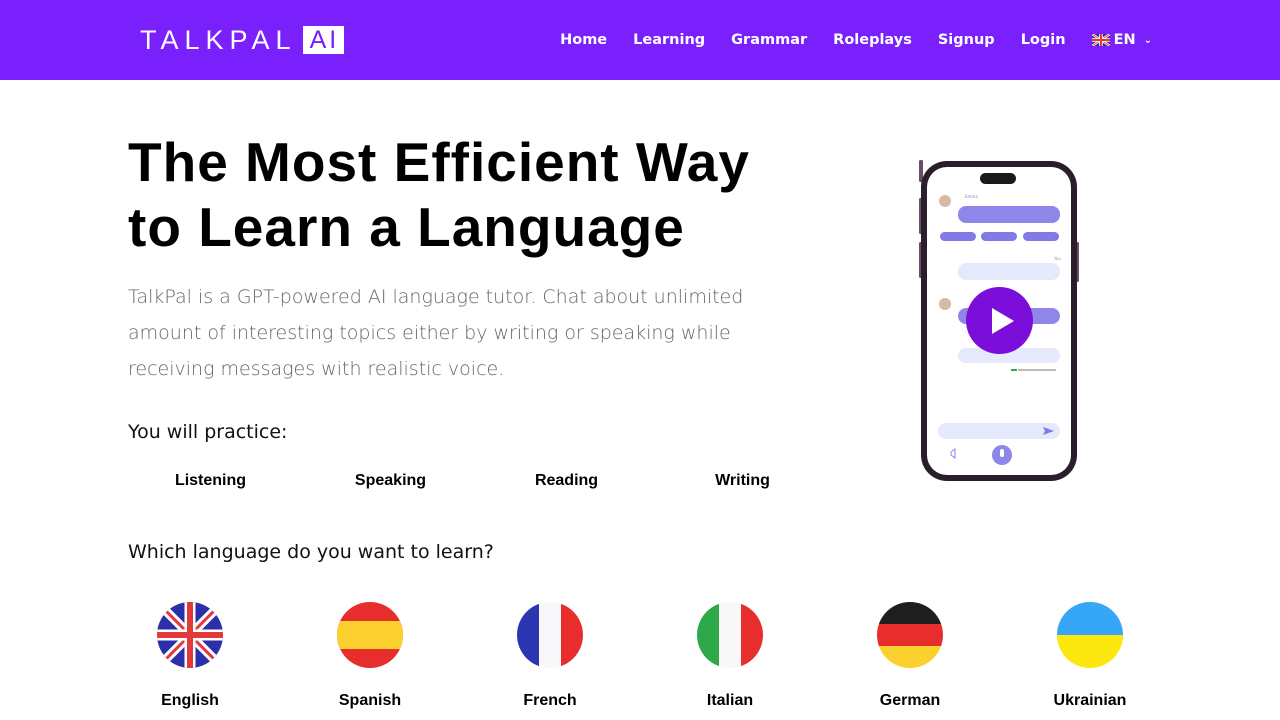  Describe the element at coordinates (1147, 40) in the screenshot. I see `chevron-down-icon: ⌄` at that location.